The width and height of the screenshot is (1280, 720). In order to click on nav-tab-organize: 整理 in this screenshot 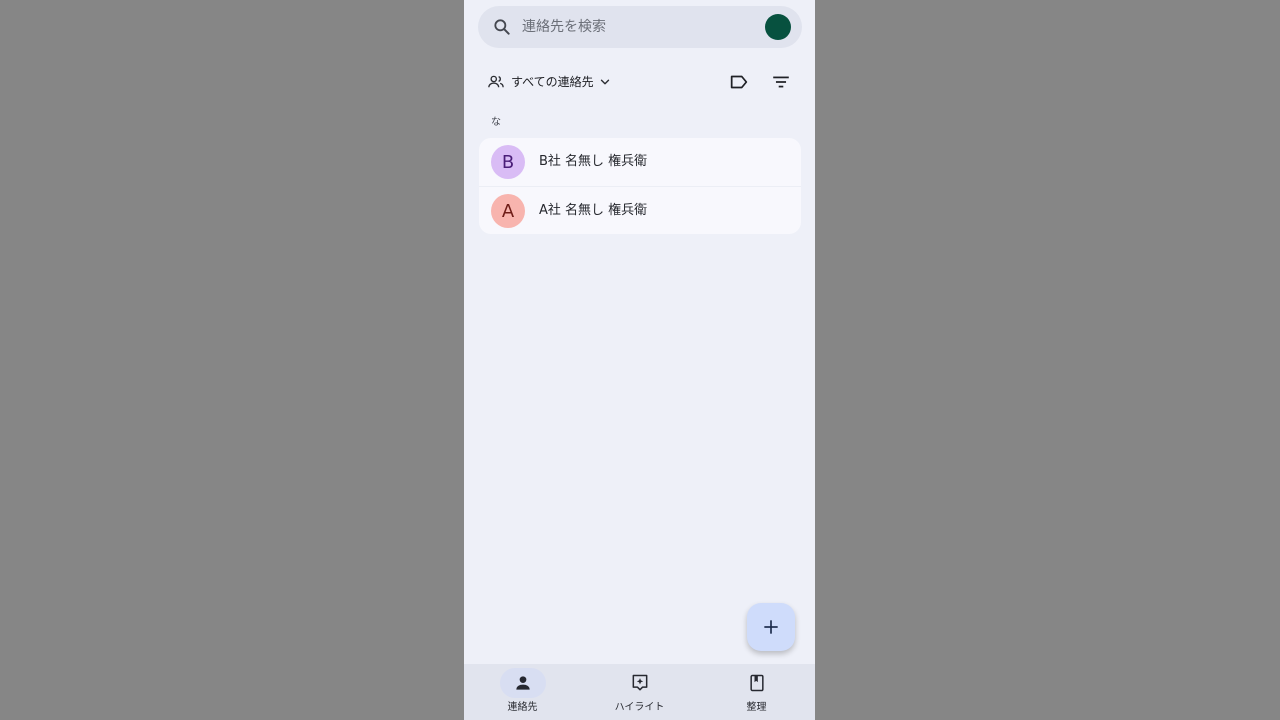, I will do `click(756, 692)`.